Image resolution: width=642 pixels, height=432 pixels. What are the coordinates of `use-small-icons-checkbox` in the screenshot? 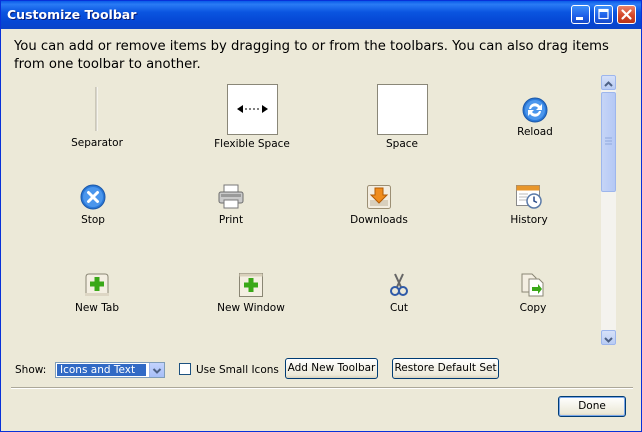 It's located at (185, 369).